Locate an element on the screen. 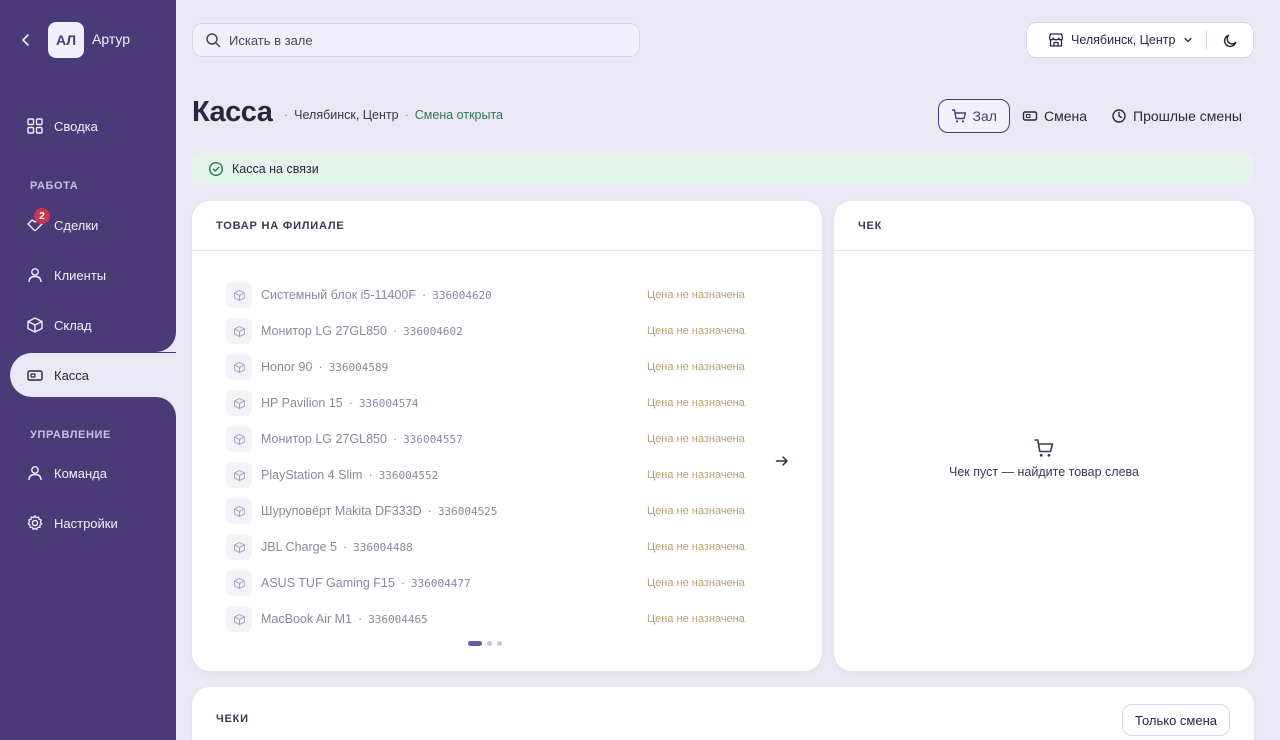  sidebar-item-label: Склад is located at coordinates (73, 325).